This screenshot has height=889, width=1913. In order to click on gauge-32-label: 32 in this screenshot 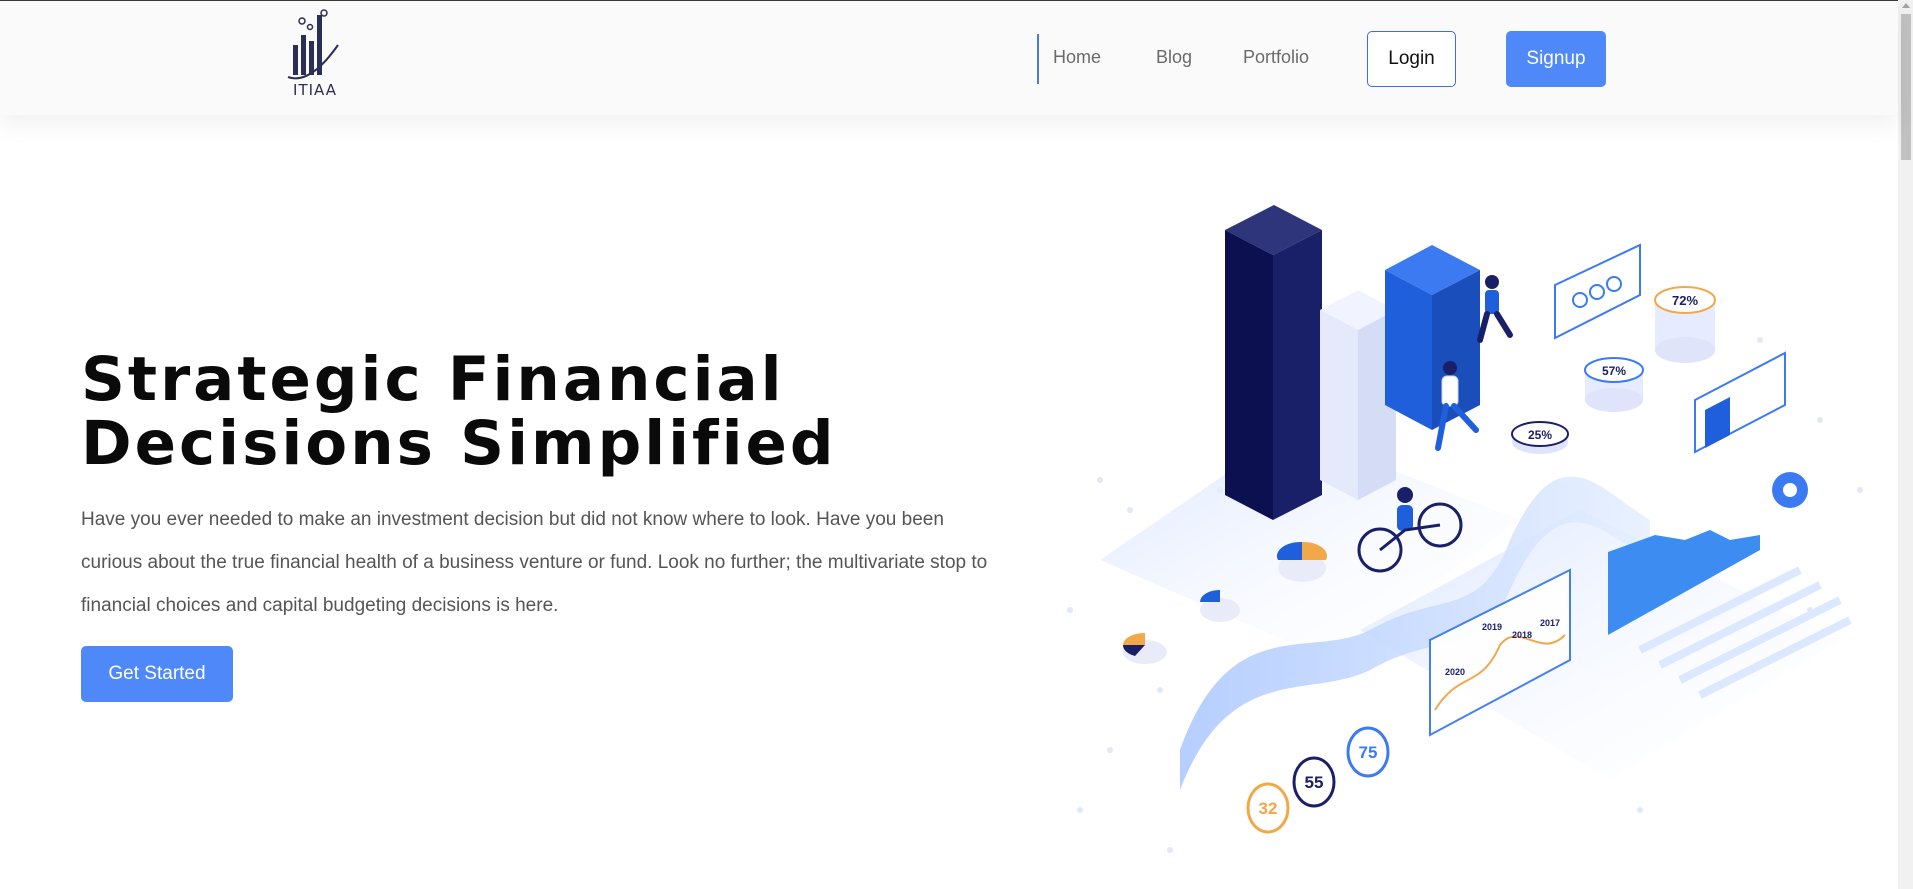, I will do `click(1268, 808)`.